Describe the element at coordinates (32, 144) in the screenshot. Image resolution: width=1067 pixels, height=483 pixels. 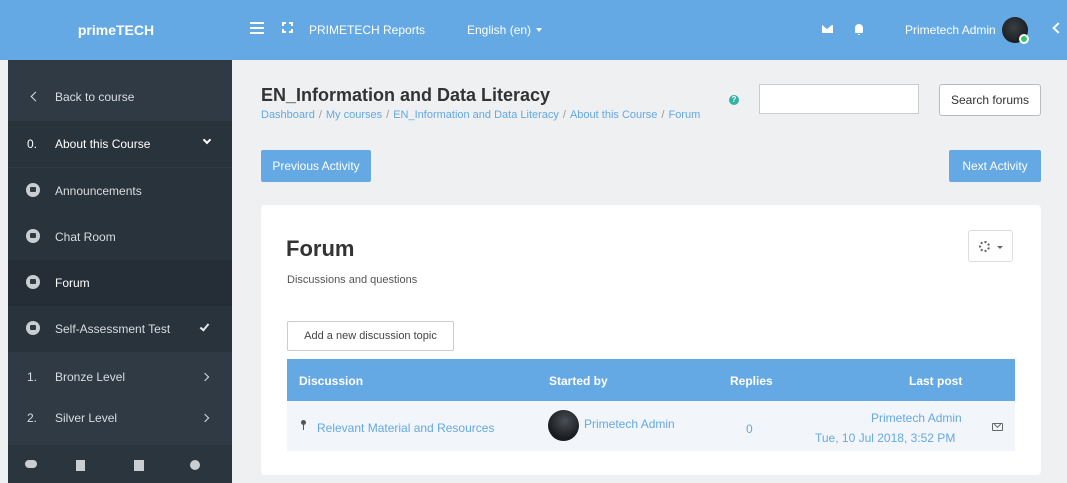
I see `section-number: 0.` at that location.